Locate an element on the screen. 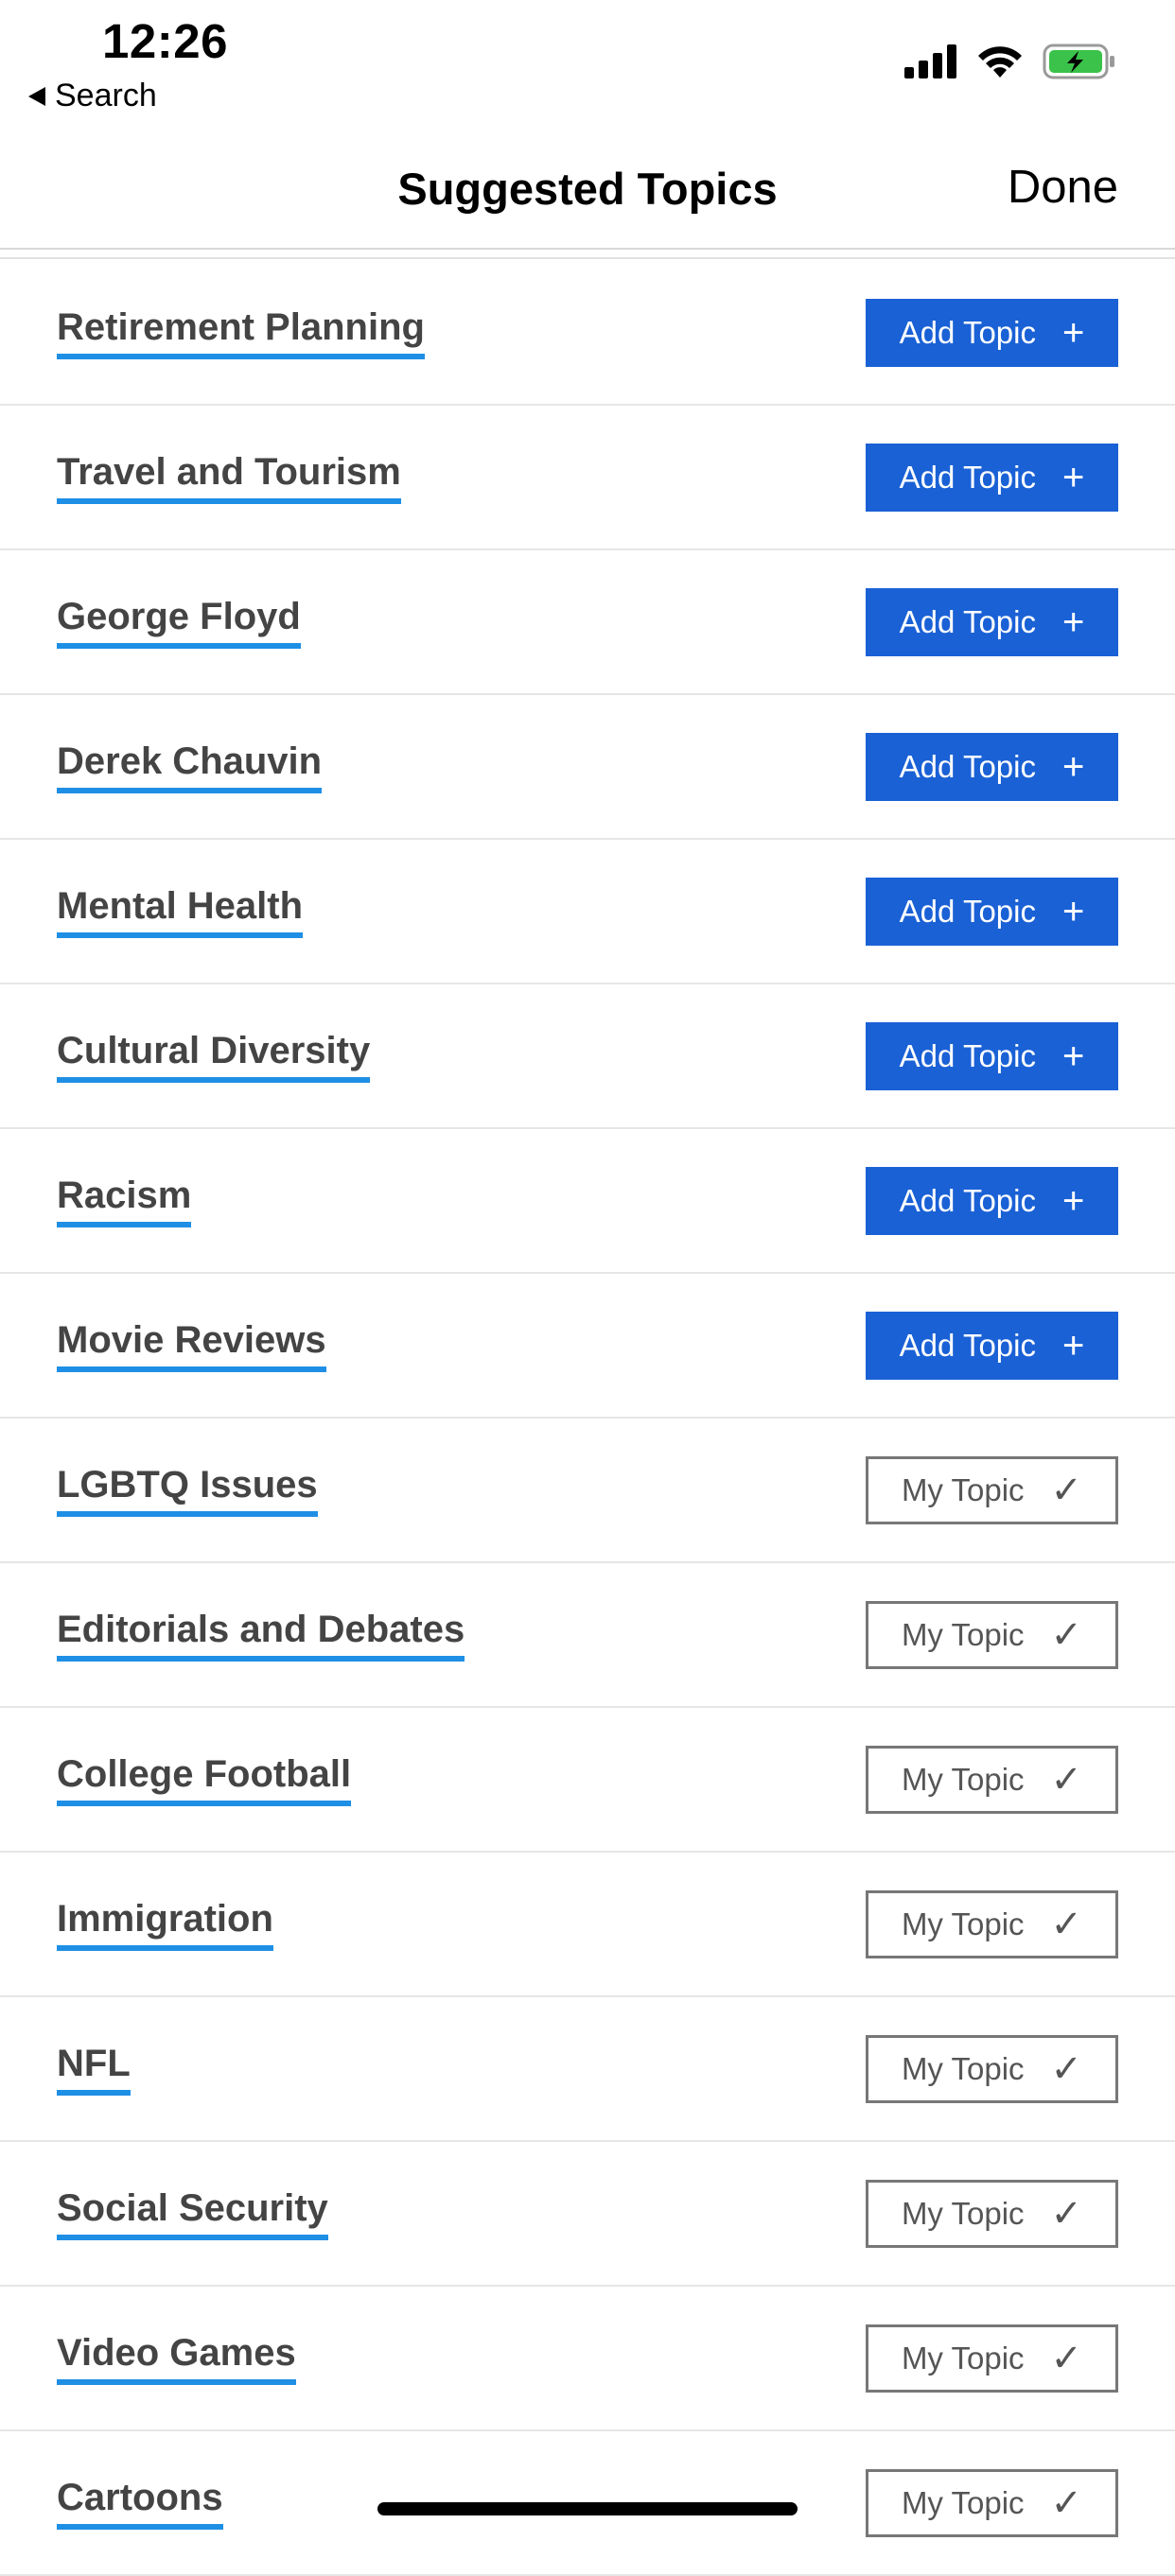 This screenshot has height=2576, width=1175. topic-row: NFL My Topic ✓ is located at coordinates (587, 2069).